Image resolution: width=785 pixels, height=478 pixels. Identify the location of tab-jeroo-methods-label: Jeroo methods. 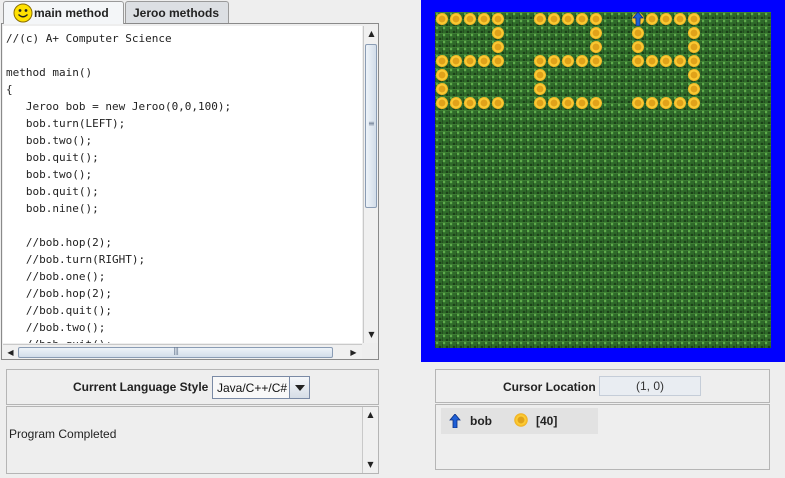
(176, 12).